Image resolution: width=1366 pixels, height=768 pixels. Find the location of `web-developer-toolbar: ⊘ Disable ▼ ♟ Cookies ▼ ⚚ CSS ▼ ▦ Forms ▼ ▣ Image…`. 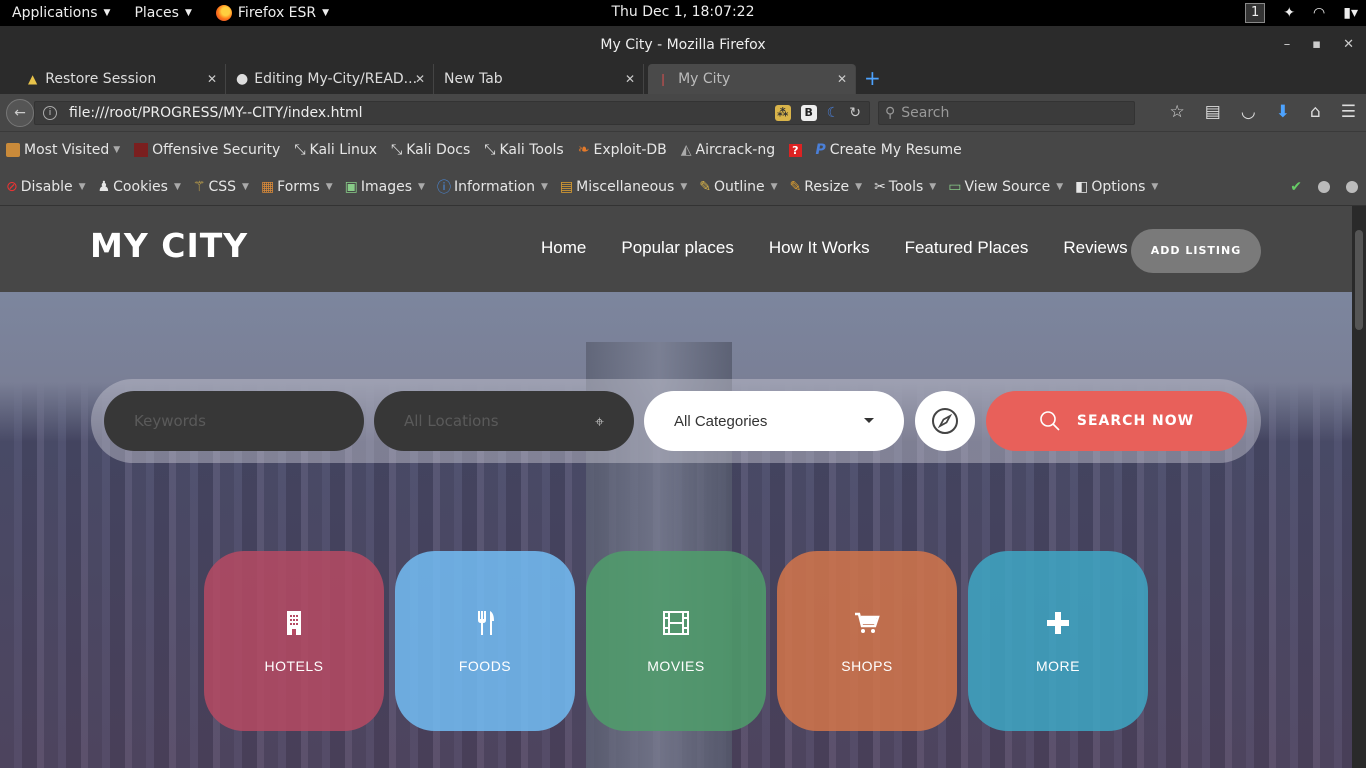

web-developer-toolbar: ⊘ Disable ▼ ♟ Cookies ▼ ⚚ CSS ▼ ▦ Forms ▼ ▣ Image… is located at coordinates (683, 187).